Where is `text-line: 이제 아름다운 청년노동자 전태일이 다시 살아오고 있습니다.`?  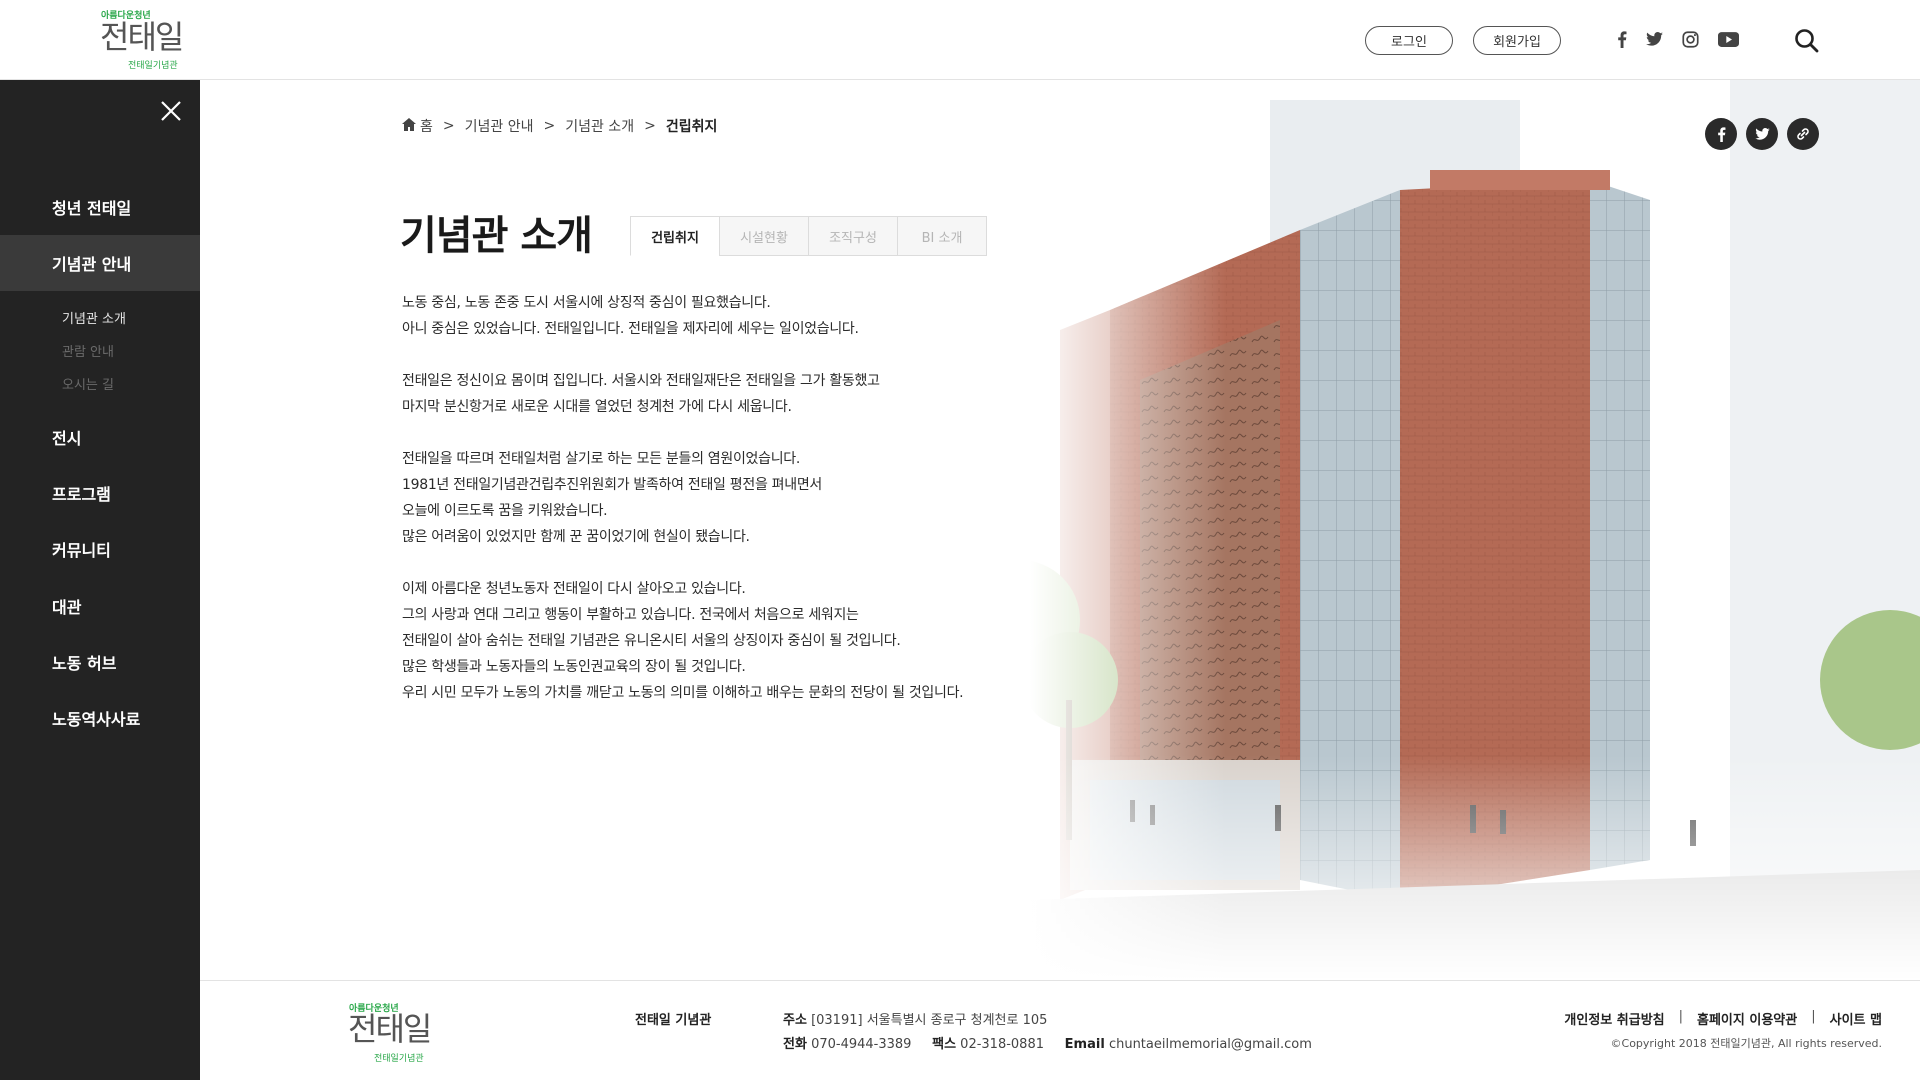 text-line: 이제 아름다운 청년노동자 전태일이 다시 살아오고 있습니다. is located at coordinates (574, 589).